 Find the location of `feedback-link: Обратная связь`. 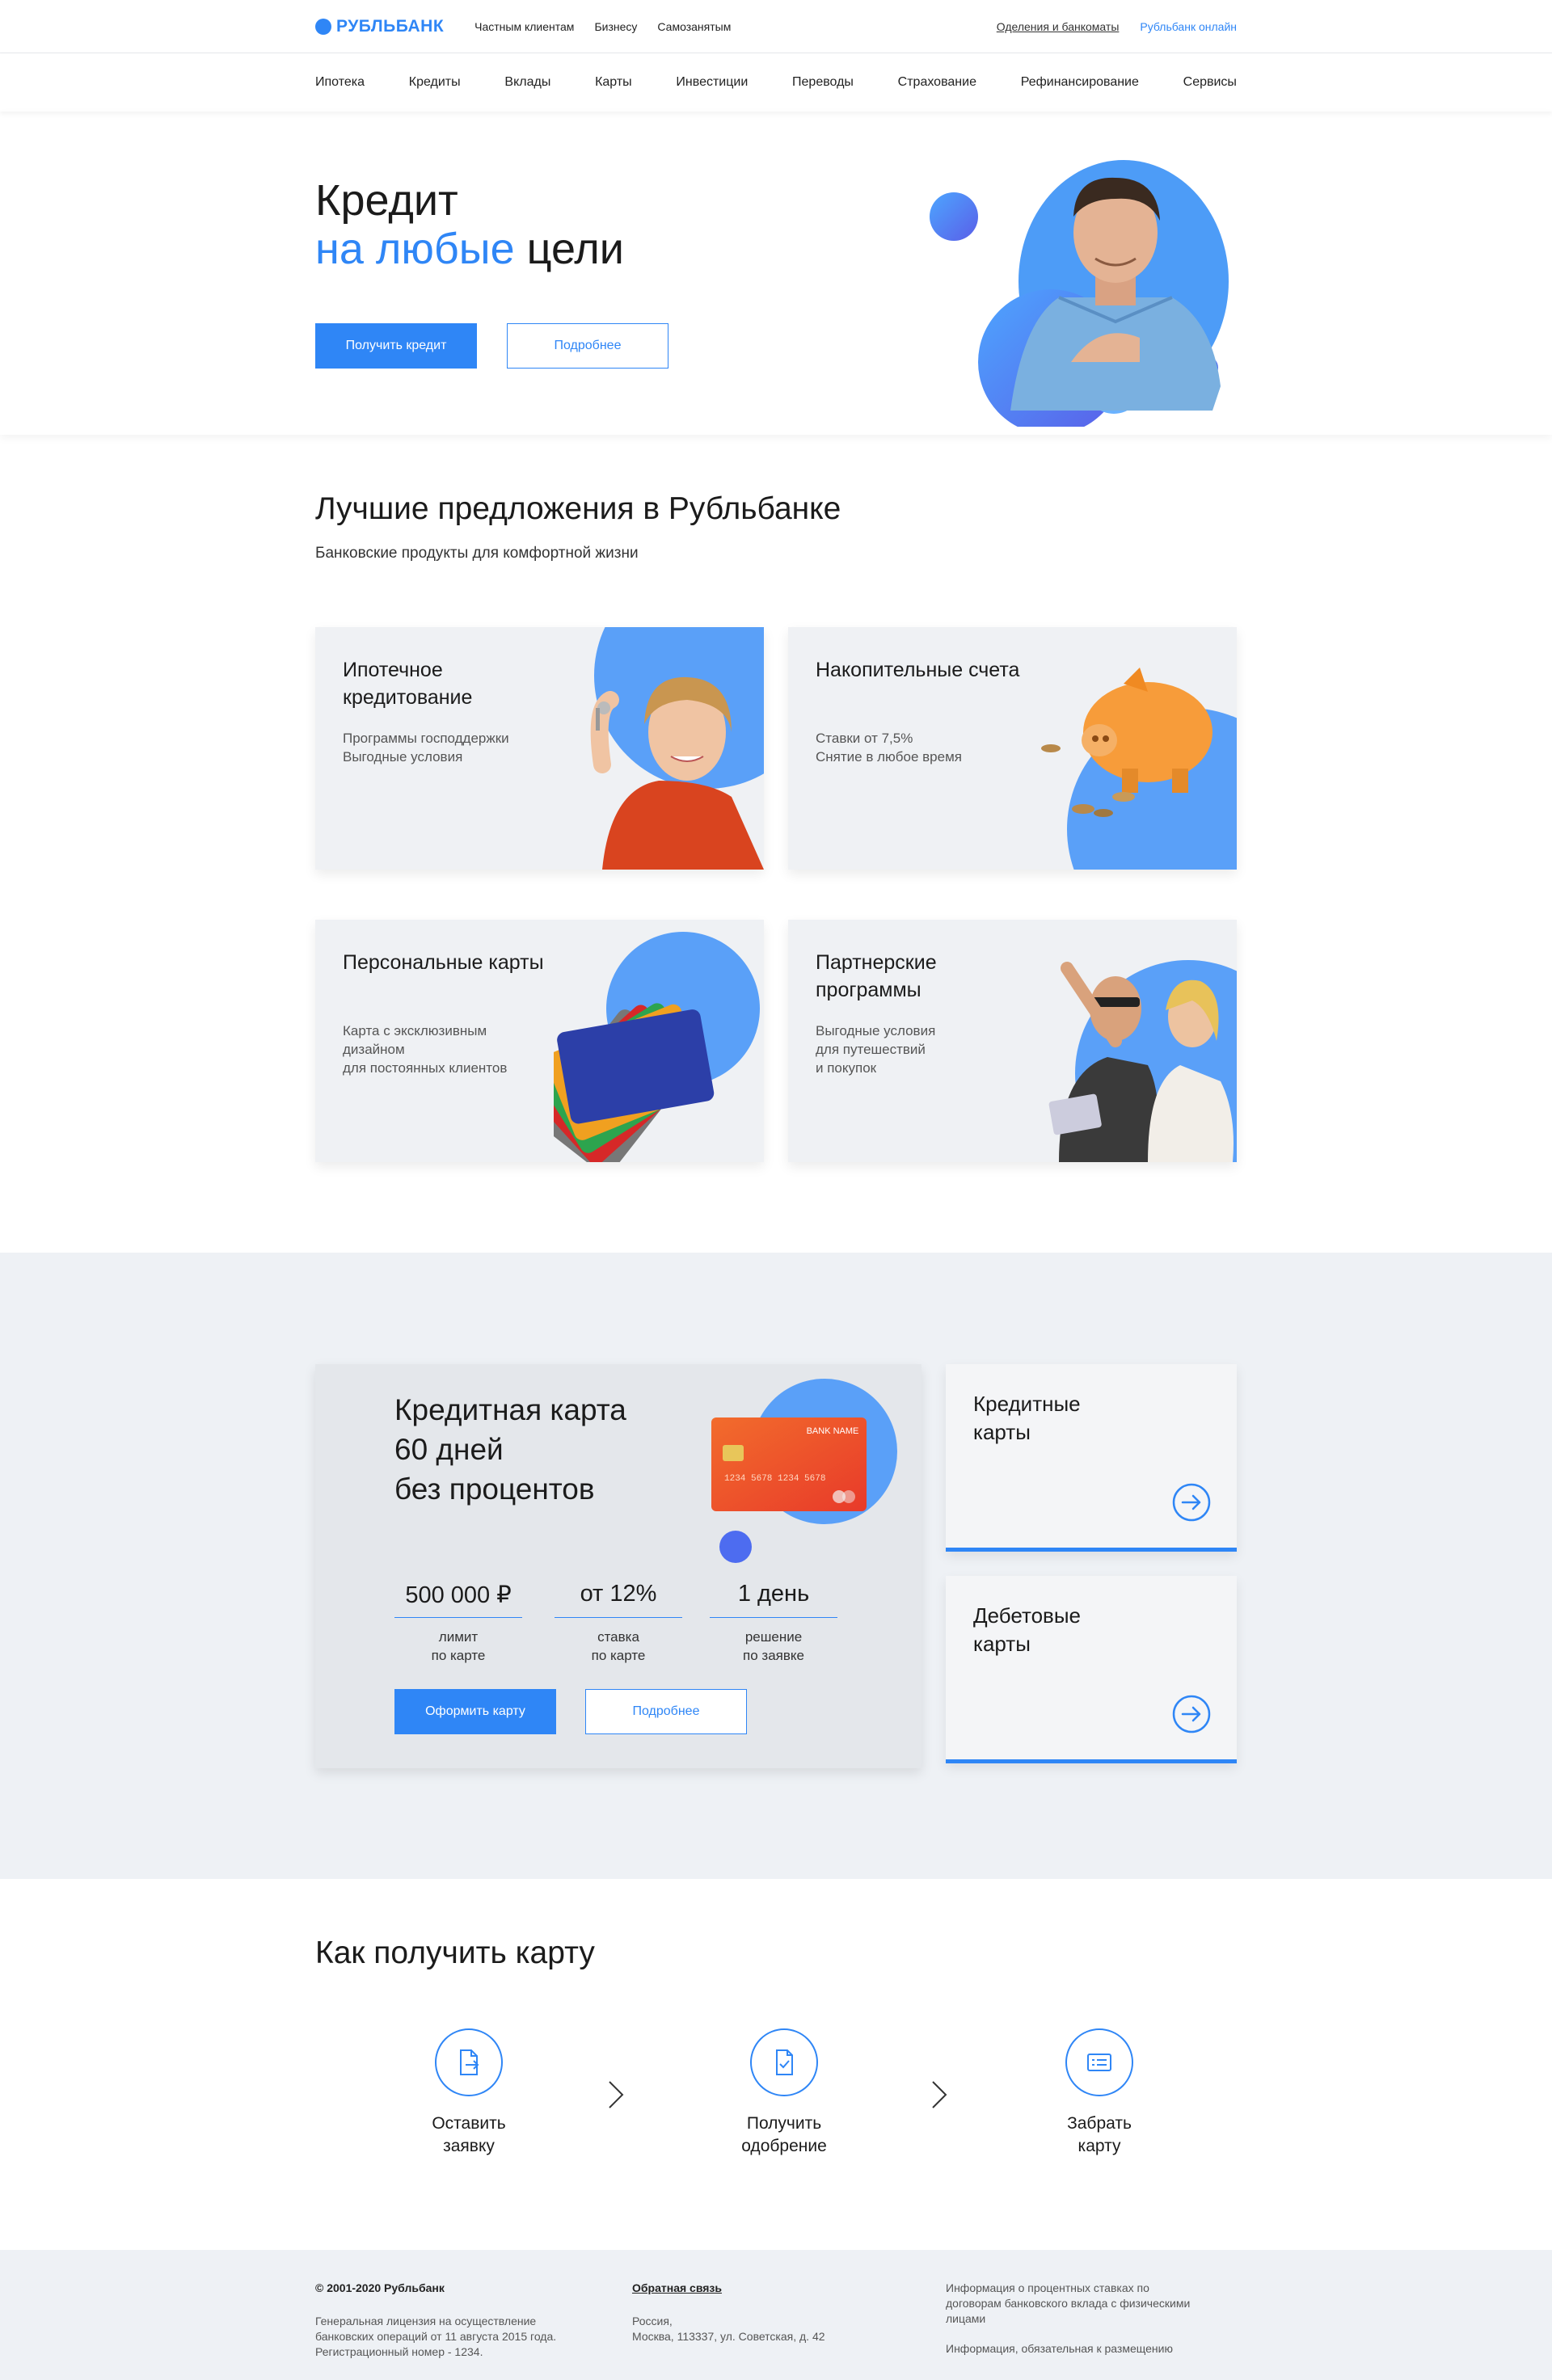

feedback-link: Обратная связь is located at coordinates (769, 2288).